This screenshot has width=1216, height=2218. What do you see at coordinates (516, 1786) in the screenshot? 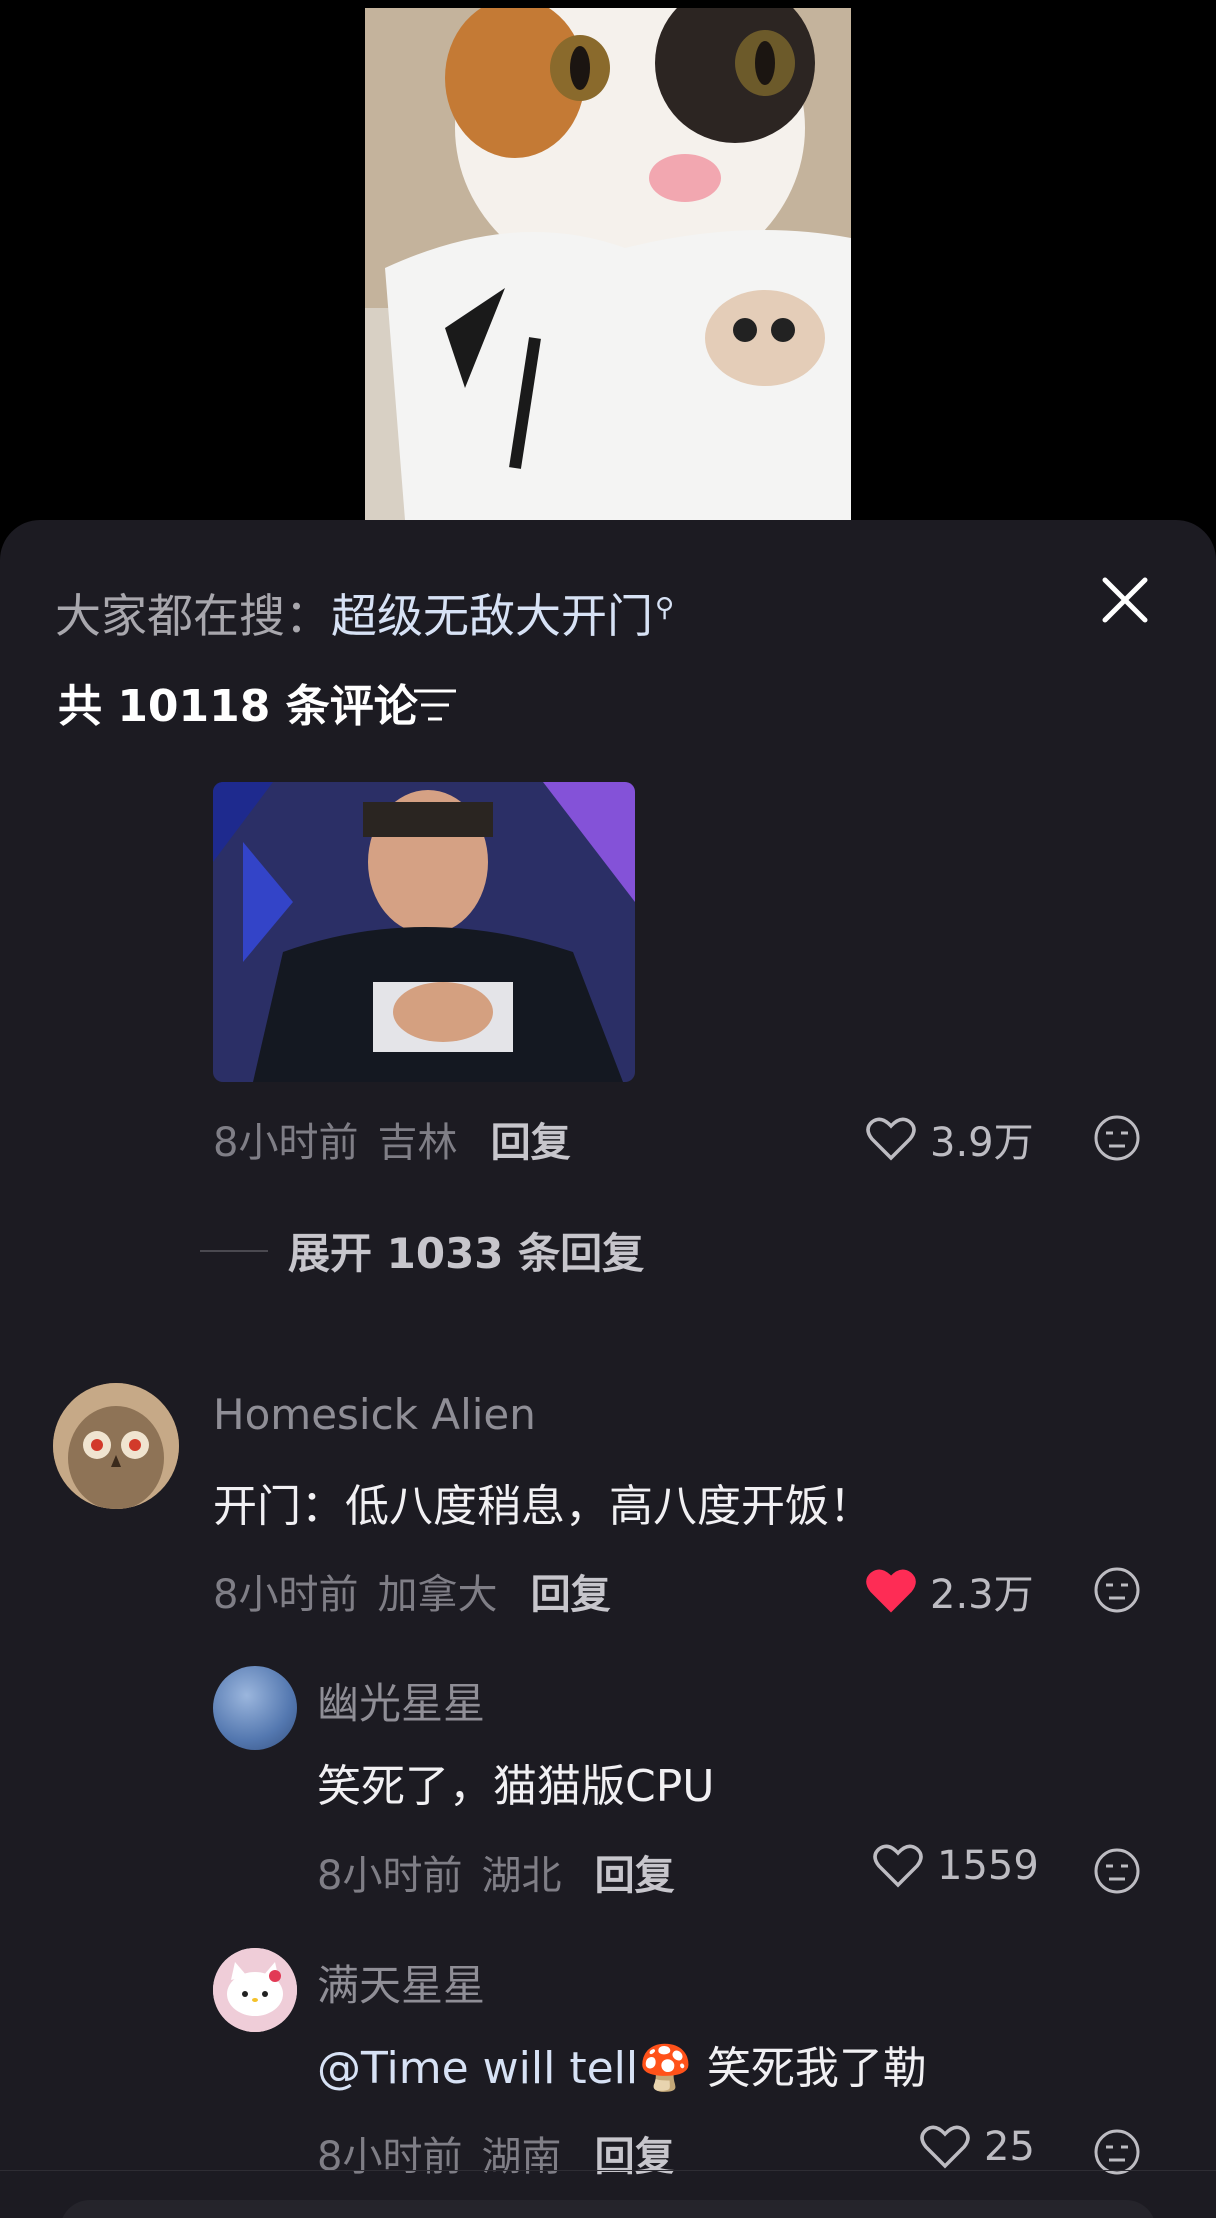
I see `comment-text: 笑死了，猫猫版CPU` at bounding box center [516, 1786].